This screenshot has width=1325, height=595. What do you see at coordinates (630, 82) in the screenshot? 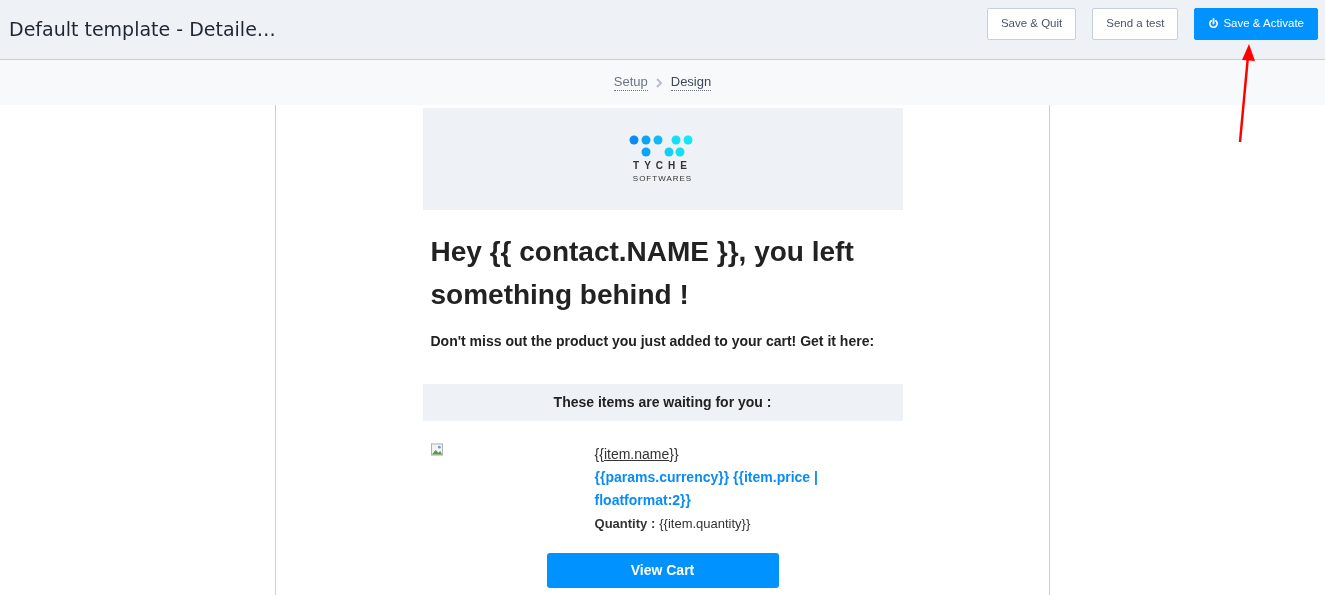
I see `step-tab: Setup` at bounding box center [630, 82].